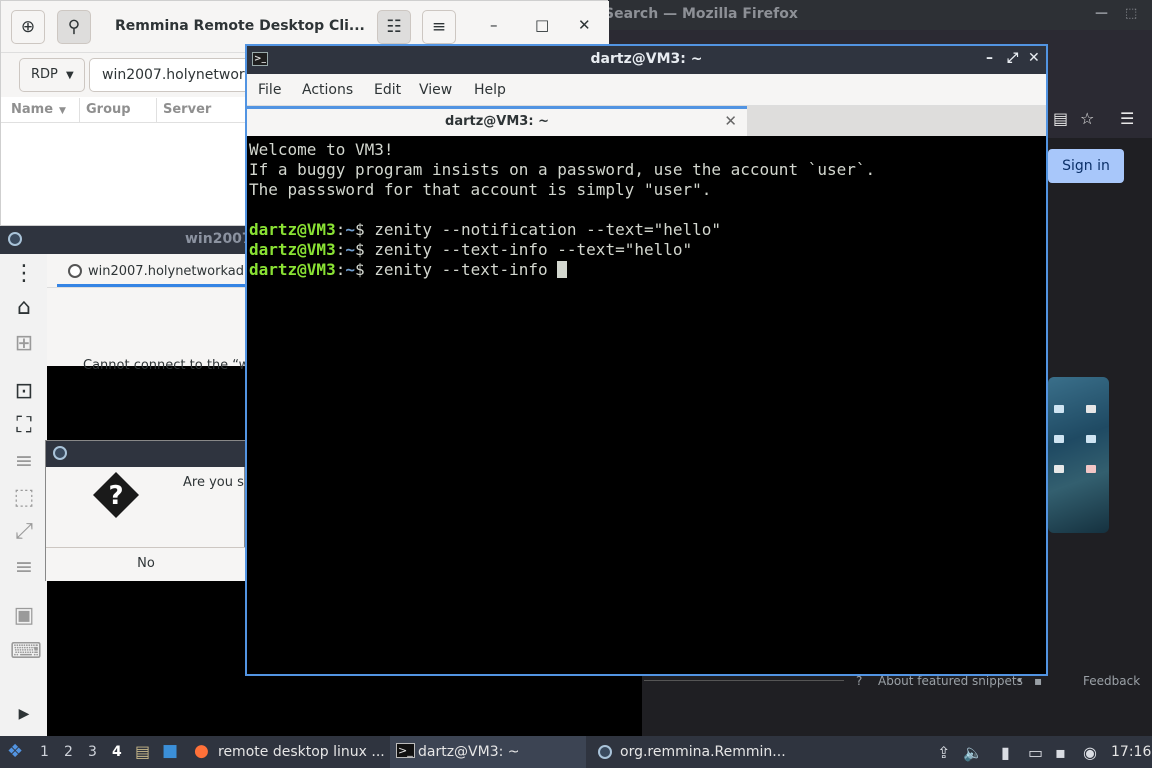 This screenshot has width=1152, height=768. What do you see at coordinates (75, 271) in the screenshot?
I see `tab-icon` at bounding box center [75, 271].